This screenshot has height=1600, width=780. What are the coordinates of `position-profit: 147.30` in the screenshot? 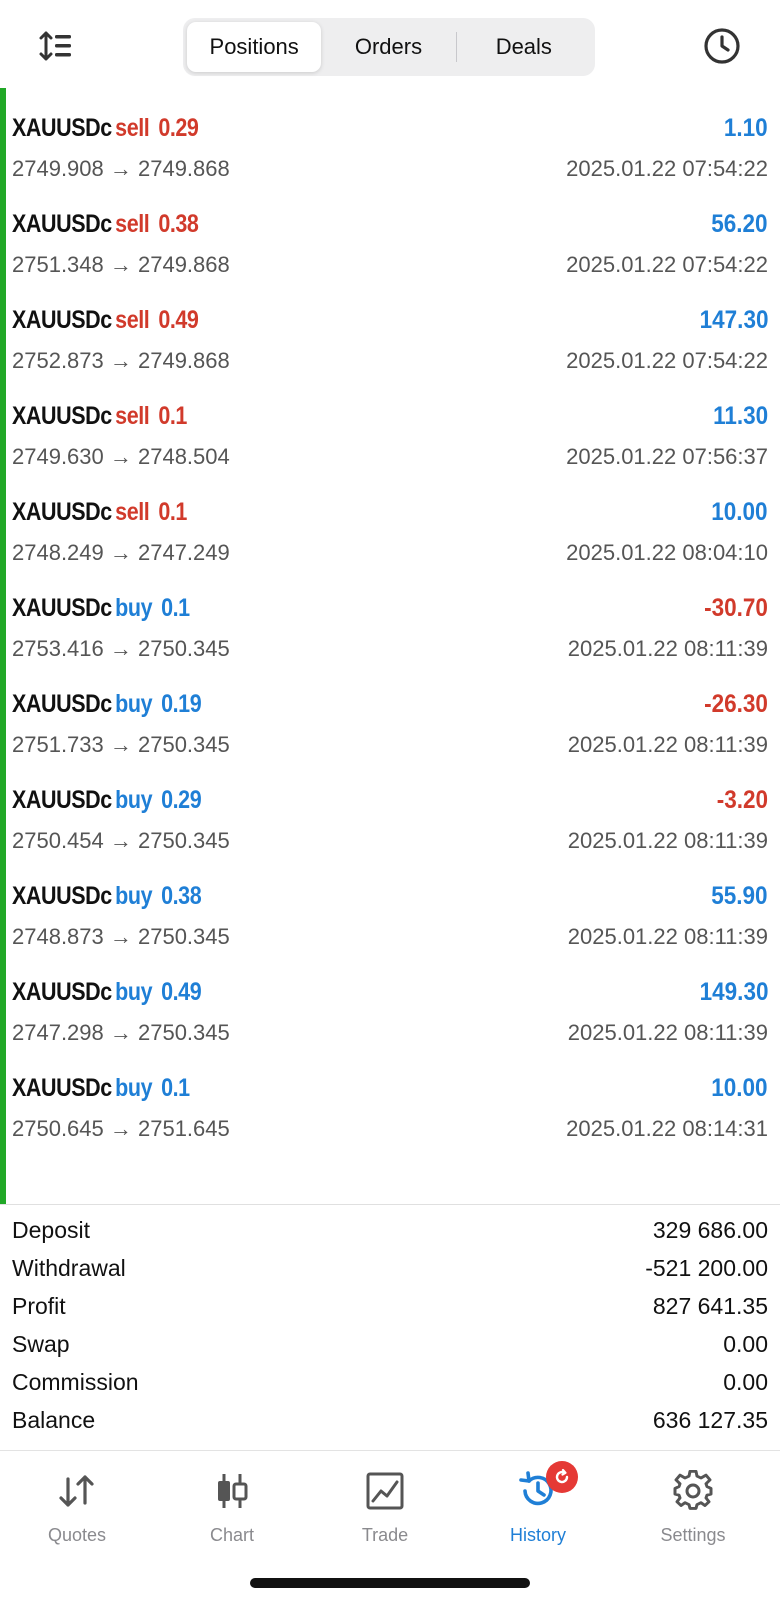 It's located at (733, 320).